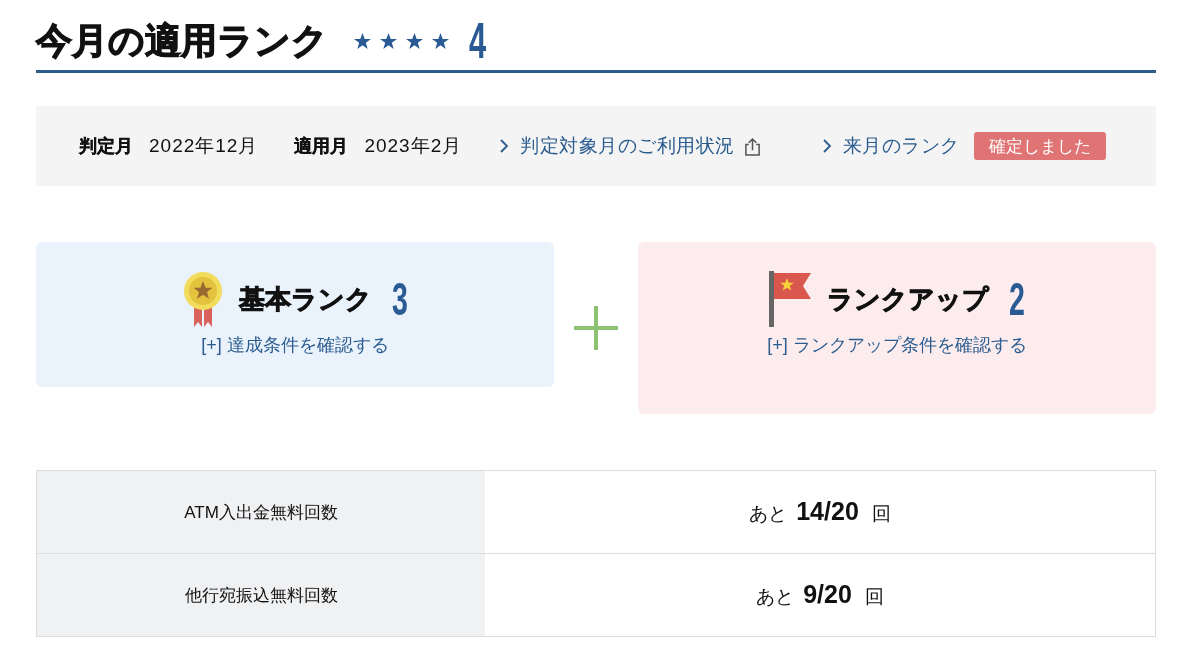  Describe the element at coordinates (261, 595) in the screenshot. I see `table-cell: 他行宛振込無料回数` at that location.